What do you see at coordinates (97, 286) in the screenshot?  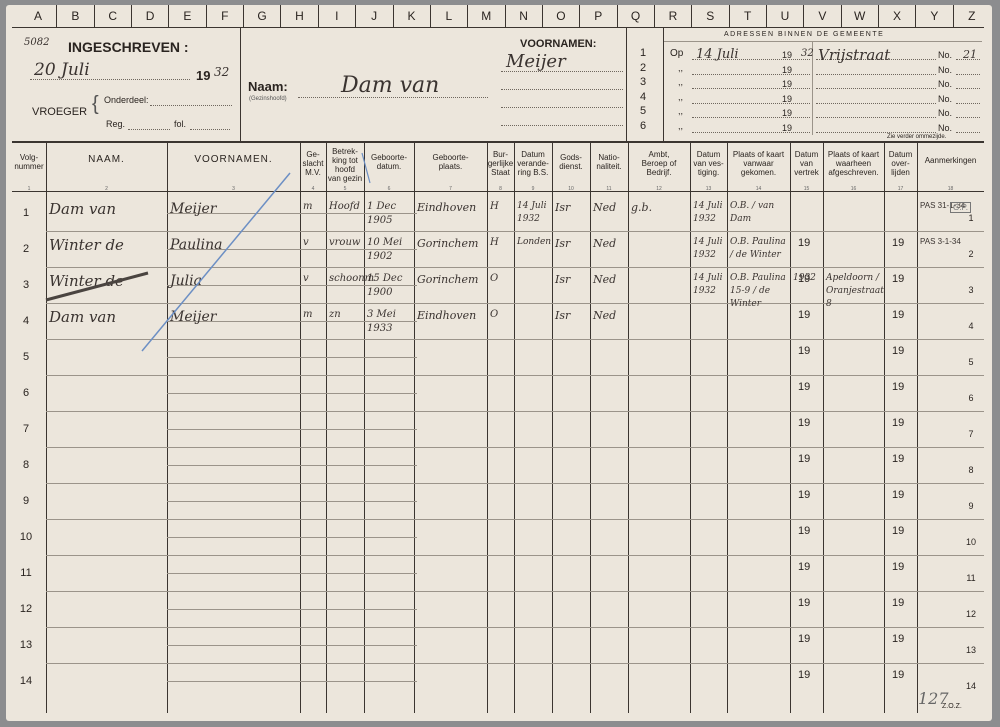 I see `strike-through-mark` at bounding box center [97, 286].